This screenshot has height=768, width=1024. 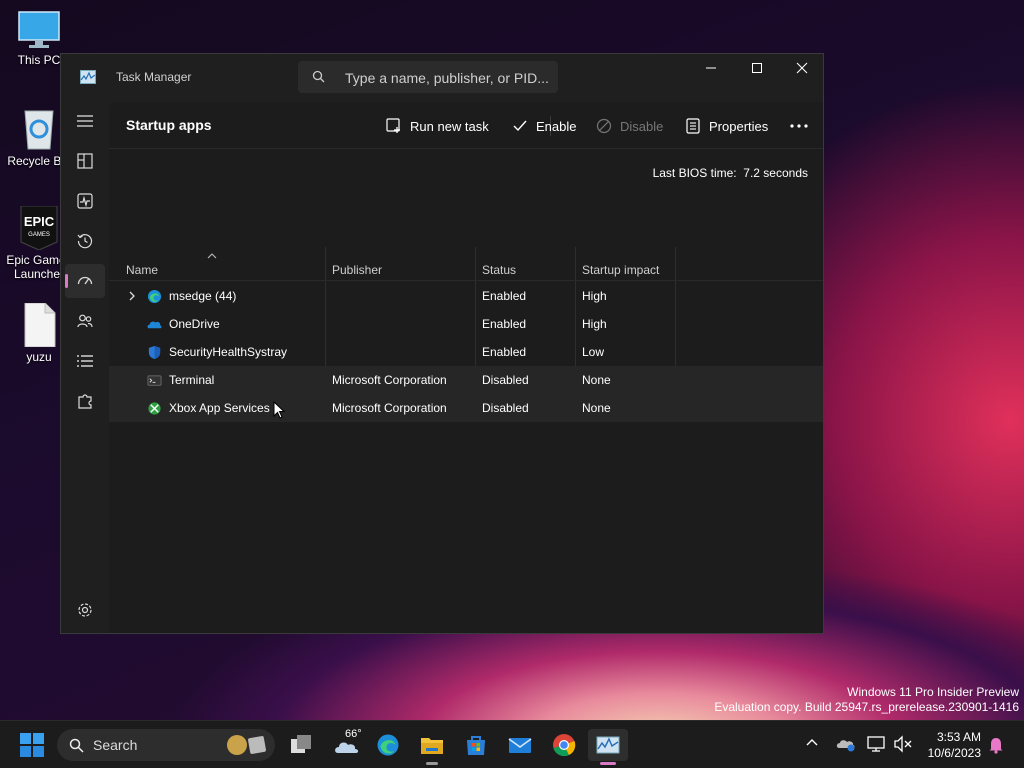 I want to click on nav-users, so click(x=85, y=321).